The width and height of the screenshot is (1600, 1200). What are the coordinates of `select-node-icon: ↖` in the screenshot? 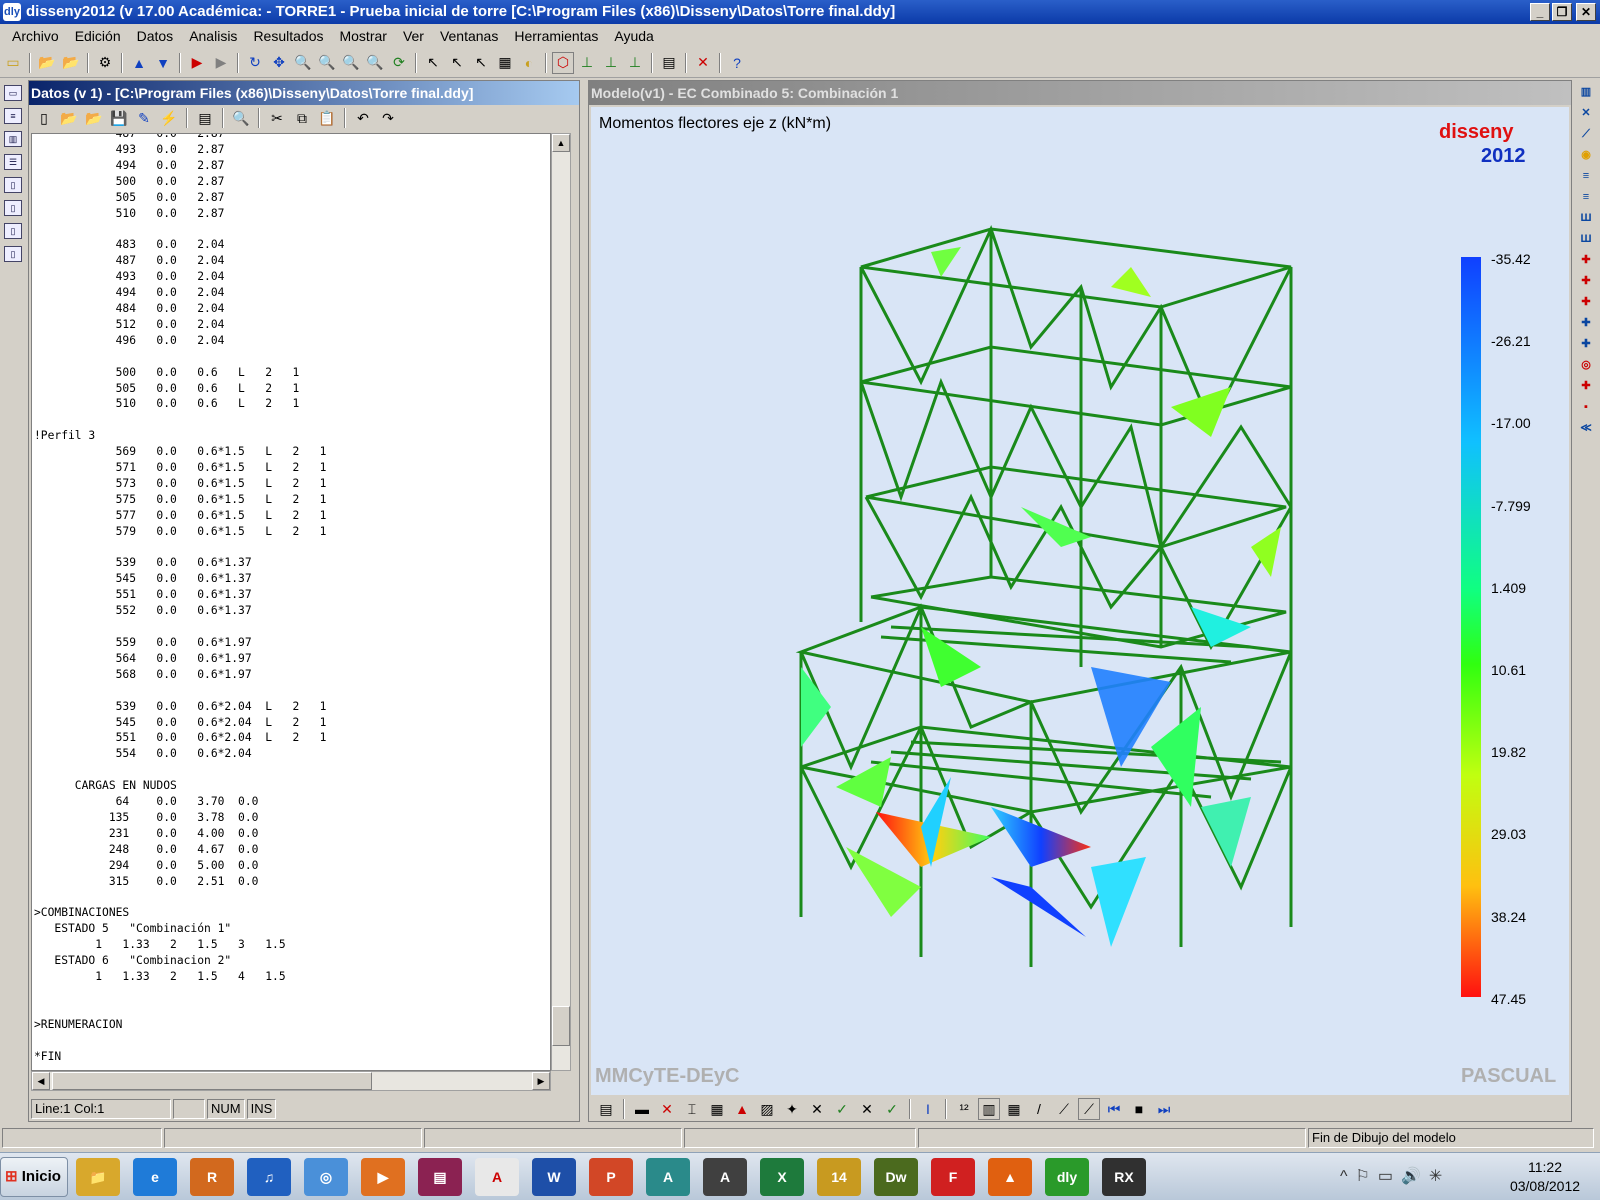 It's located at (457, 63).